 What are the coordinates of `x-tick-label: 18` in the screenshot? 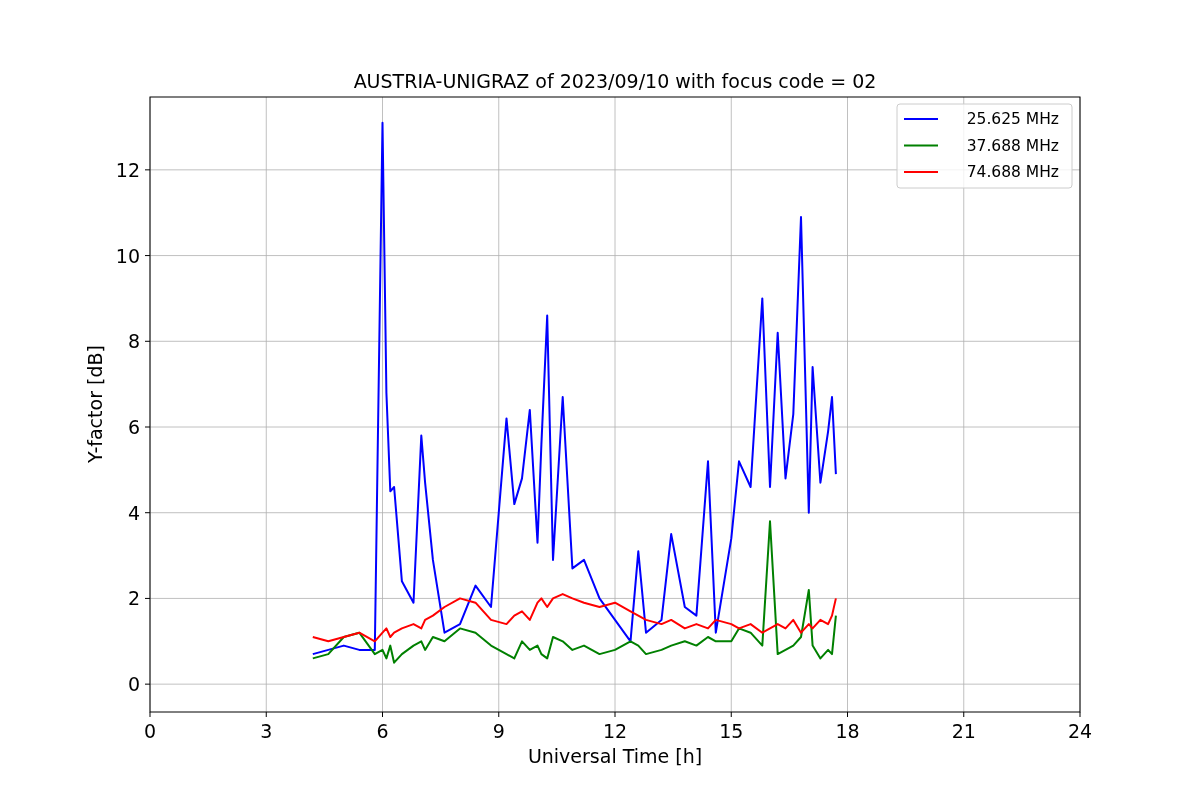 It's located at (847, 731).